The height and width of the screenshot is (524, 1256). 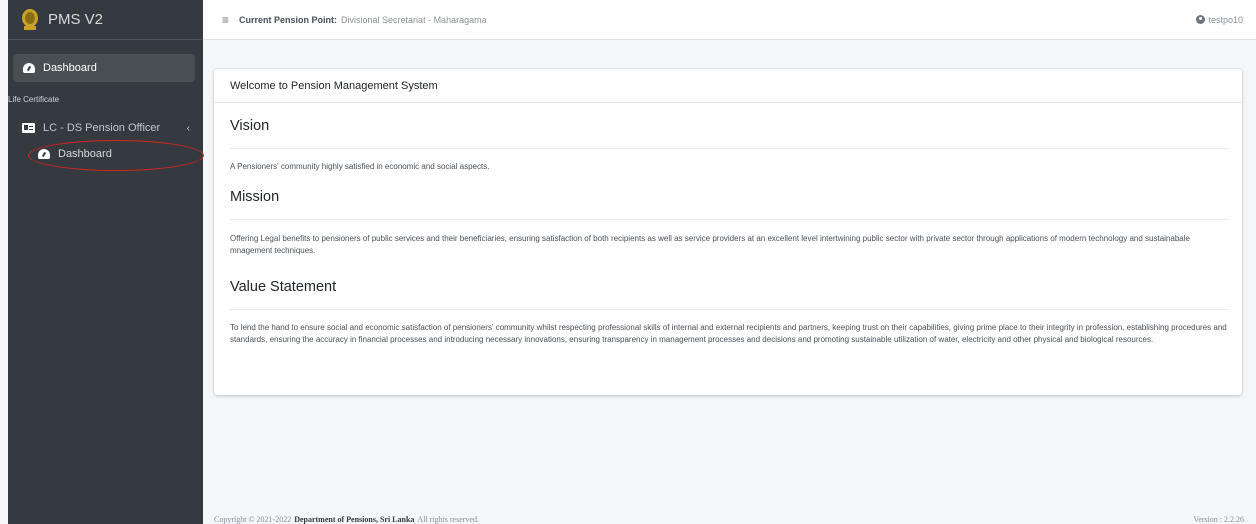 What do you see at coordinates (1218, 519) in the screenshot?
I see `version-text: Version : 2.2.26` at bounding box center [1218, 519].